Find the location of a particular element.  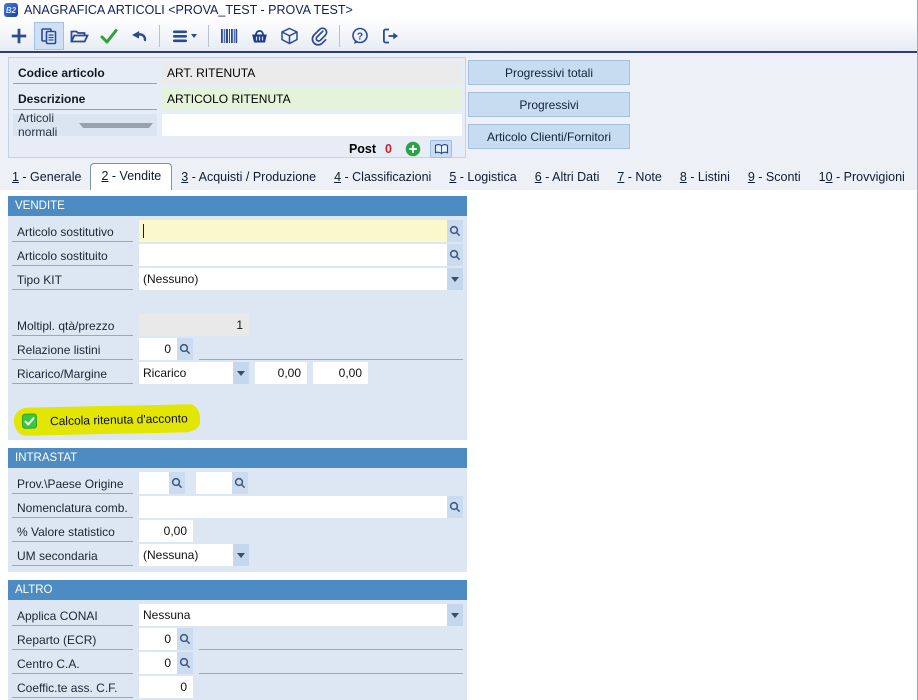

tab-sconti: 9 - Sconti is located at coordinates (774, 178).